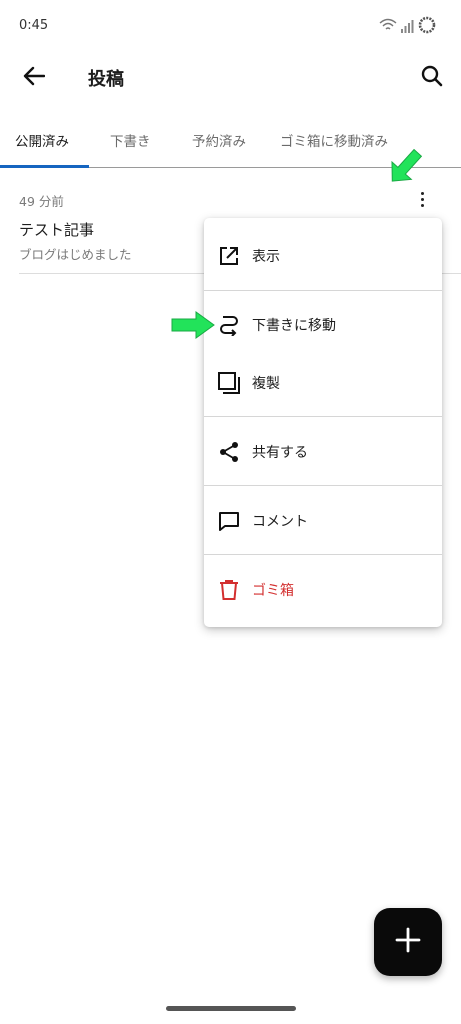  What do you see at coordinates (130, 140) in the screenshot?
I see `tab-drafts: 下書き` at bounding box center [130, 140].